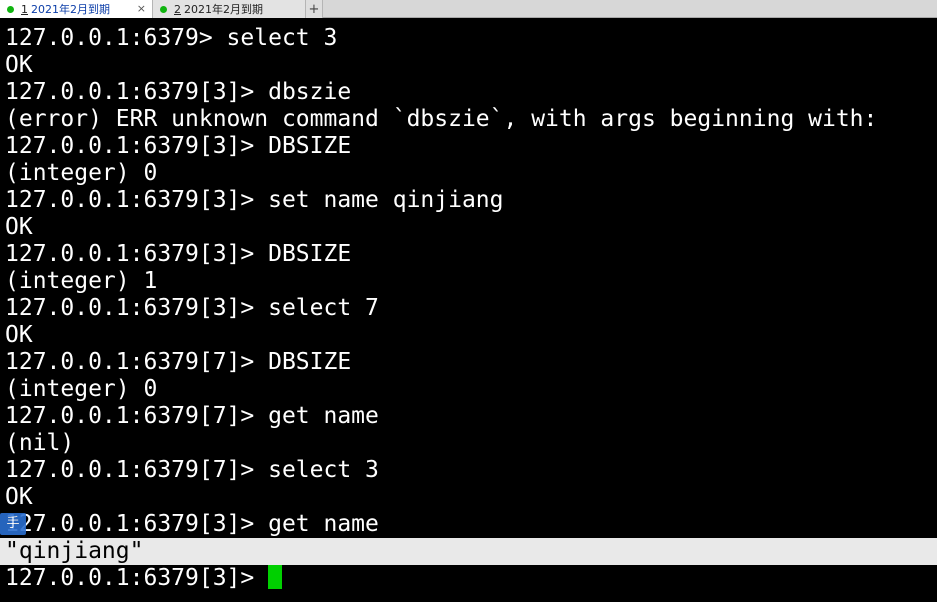 This screenshot has width=937, height=602. What do you see at coordinates (468, 578) in the screenshot?
I see `prompt-line: 127.0.0.1:6379[3]>` at bounding box center [468, 578].